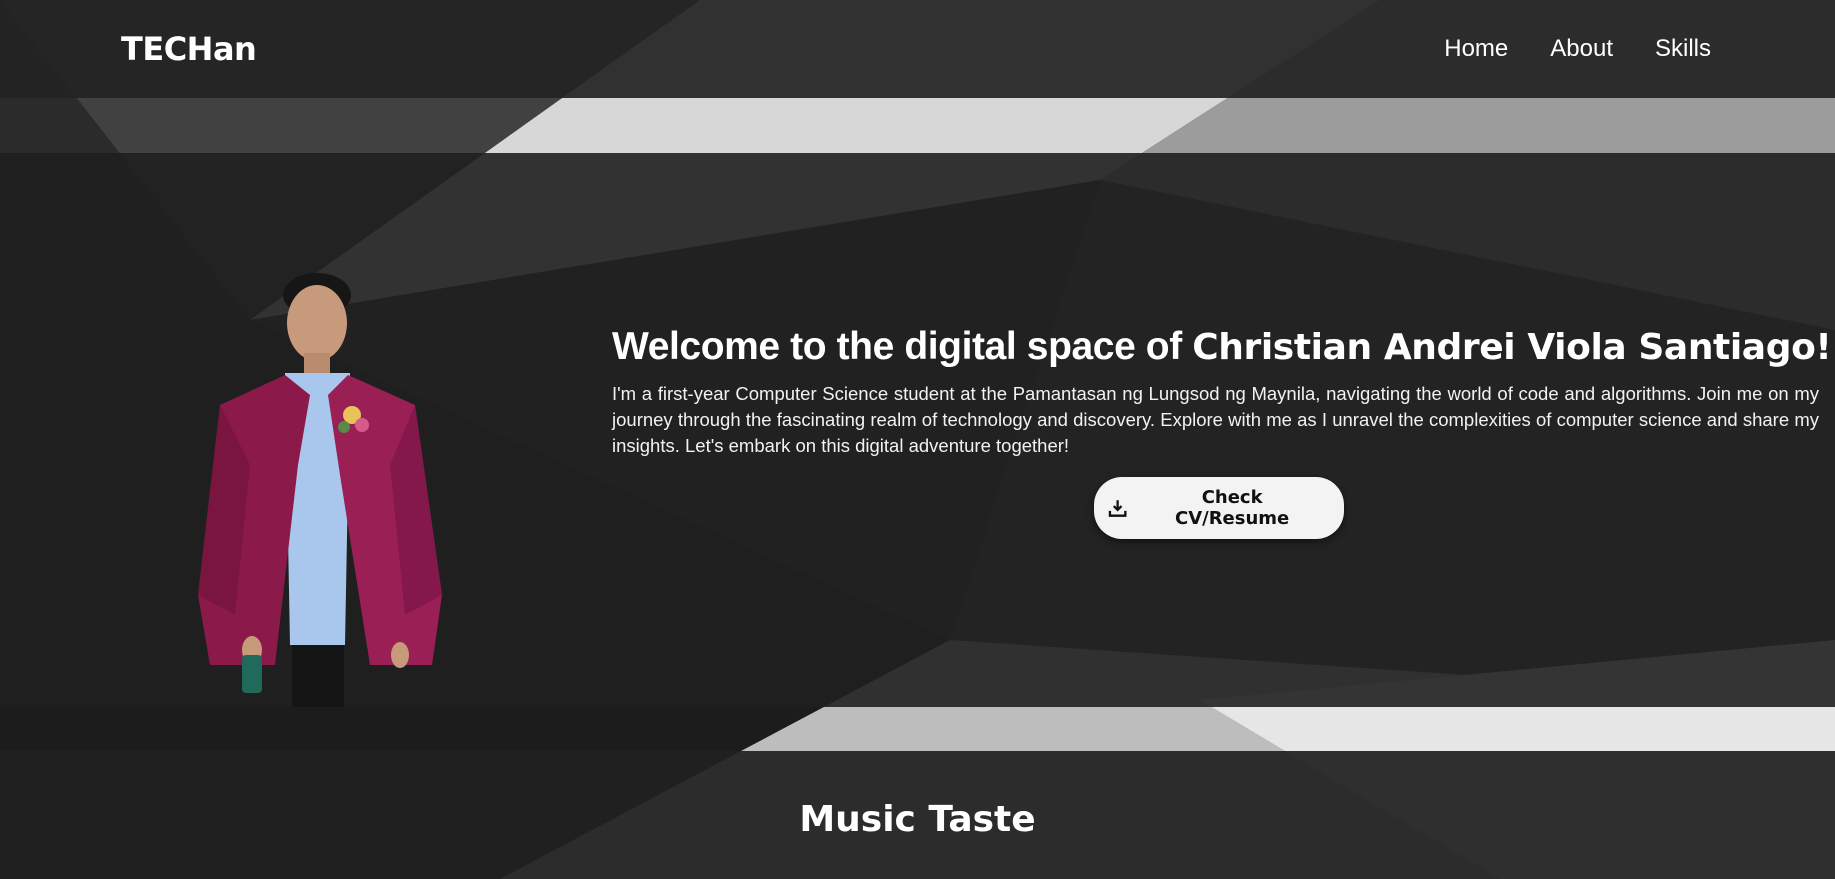 This screenshot has height=879, width=1835. I want to click on nav-about-link: About, so click(1581, 49).